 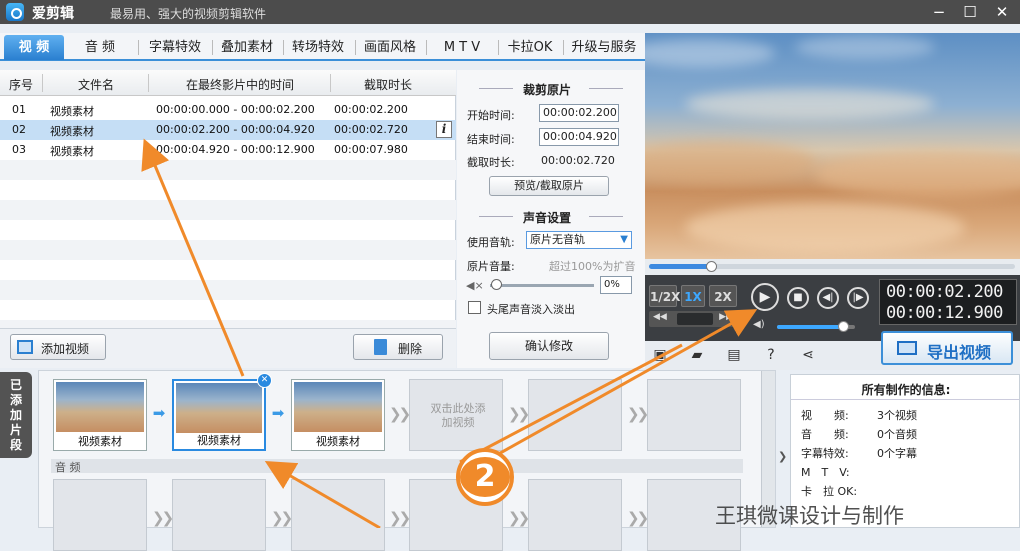 What do you see at coordinates (897, 453) in the screenshot?
I see `summary-value: 0个字幕` at bounding box center [897, 453].